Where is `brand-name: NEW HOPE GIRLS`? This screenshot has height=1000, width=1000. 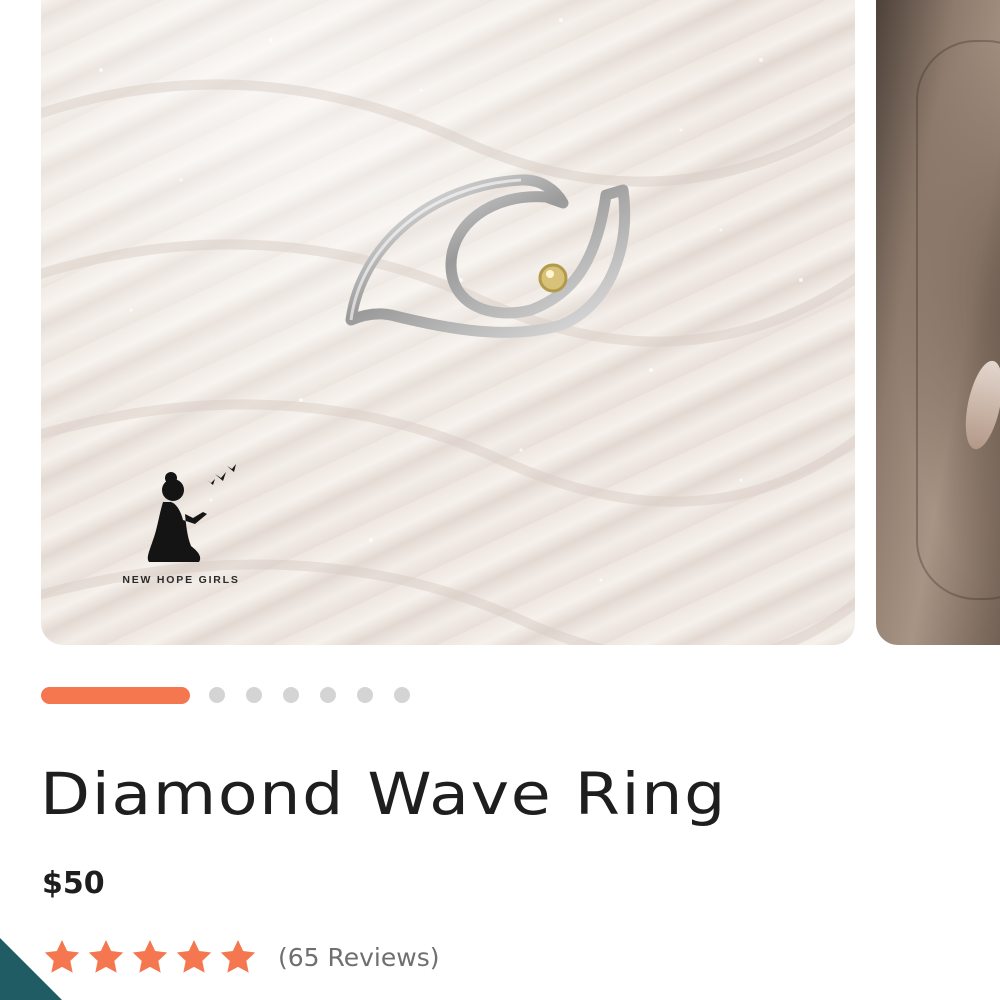
brand-name: NEW HOPE GIRLS is located at coordinates (181, 580).